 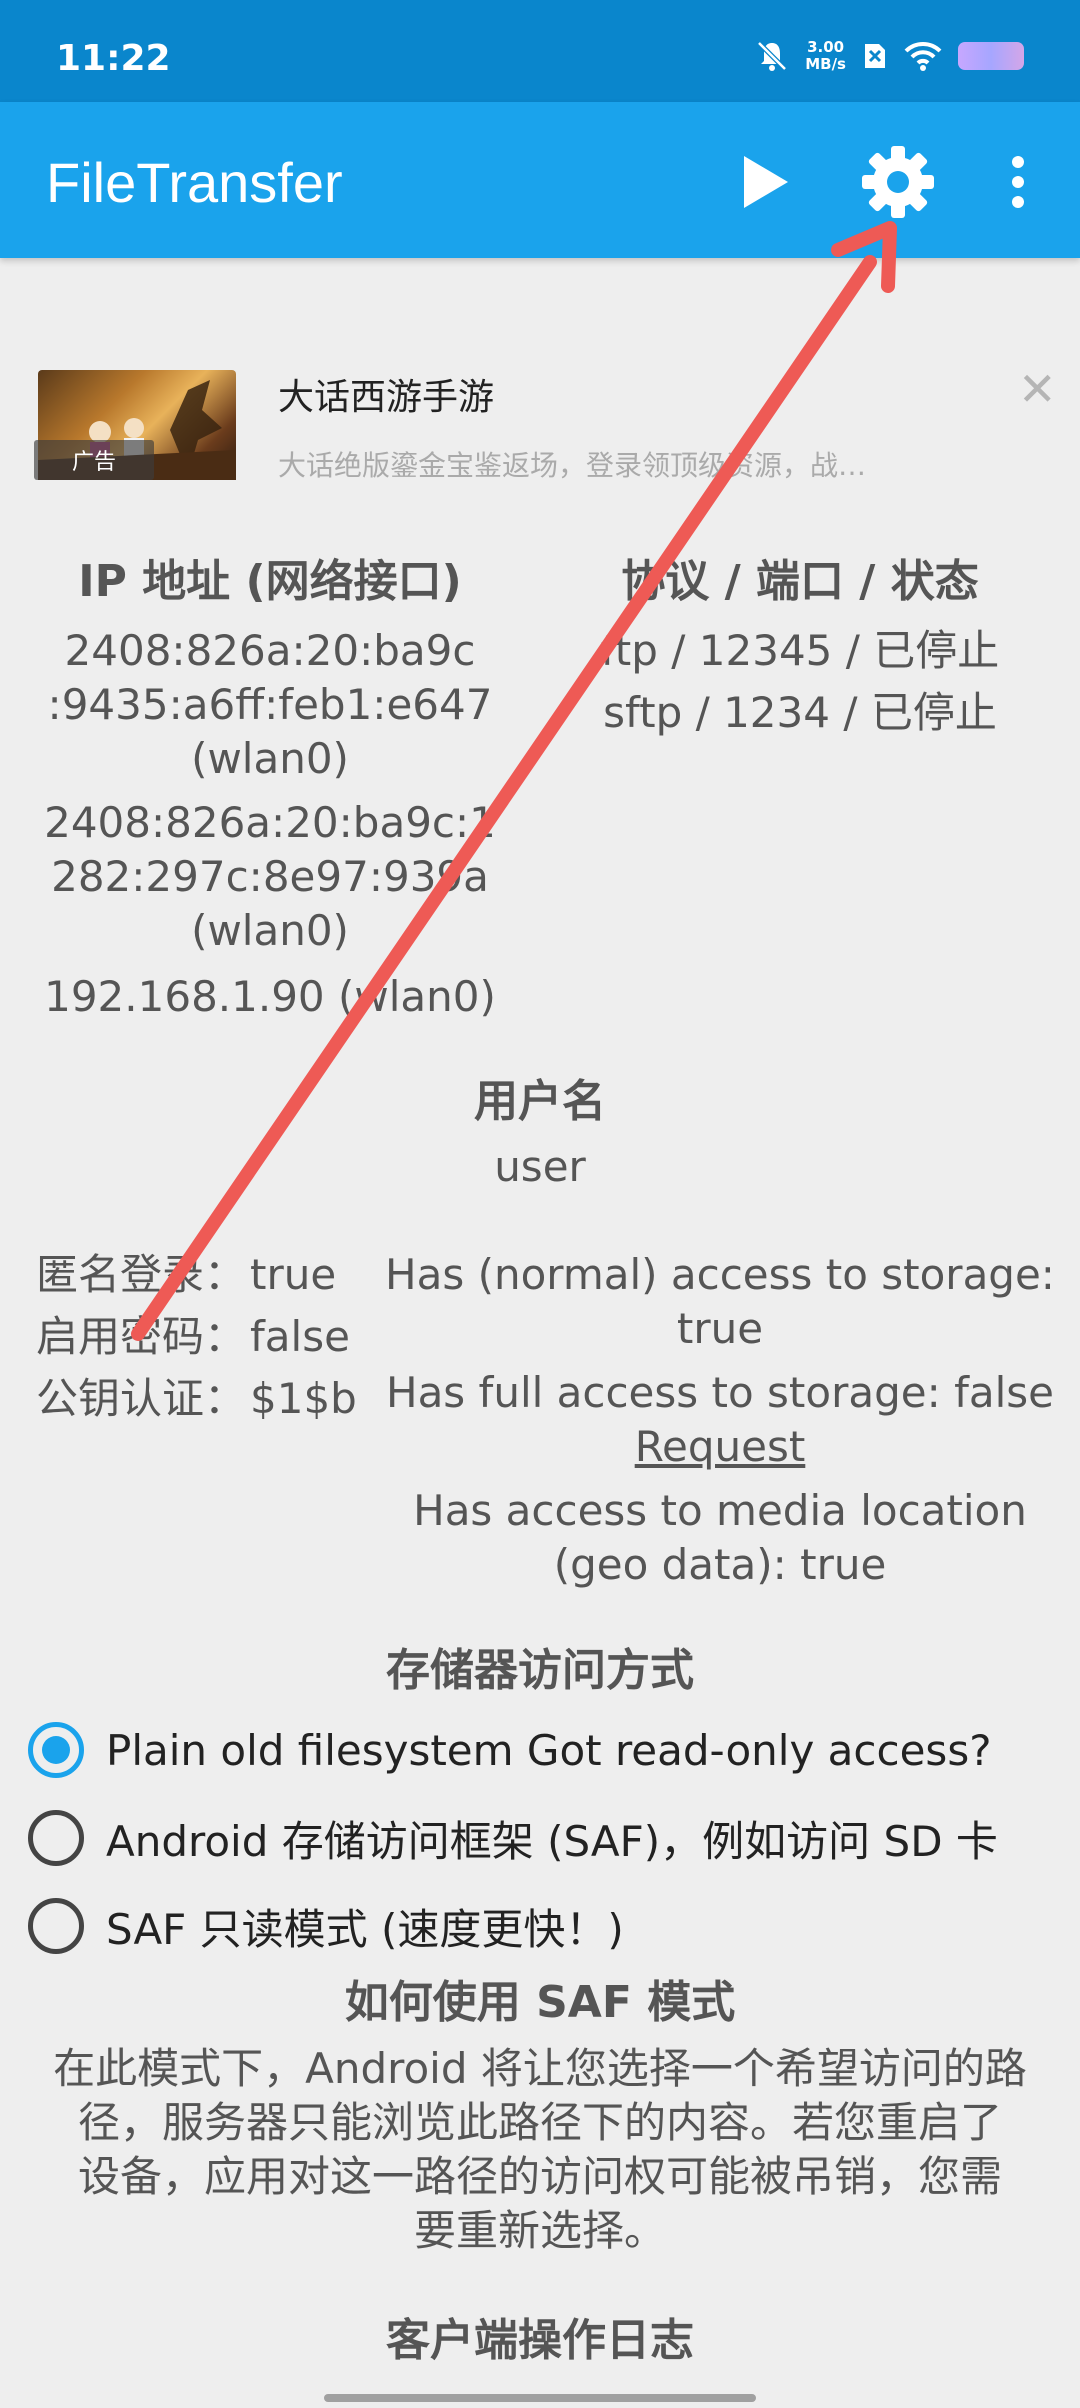 What do you see at coordinates (56, 1750) in the screenshot?
I see `radio-selected-icon` at bounding box center [56, 1750].